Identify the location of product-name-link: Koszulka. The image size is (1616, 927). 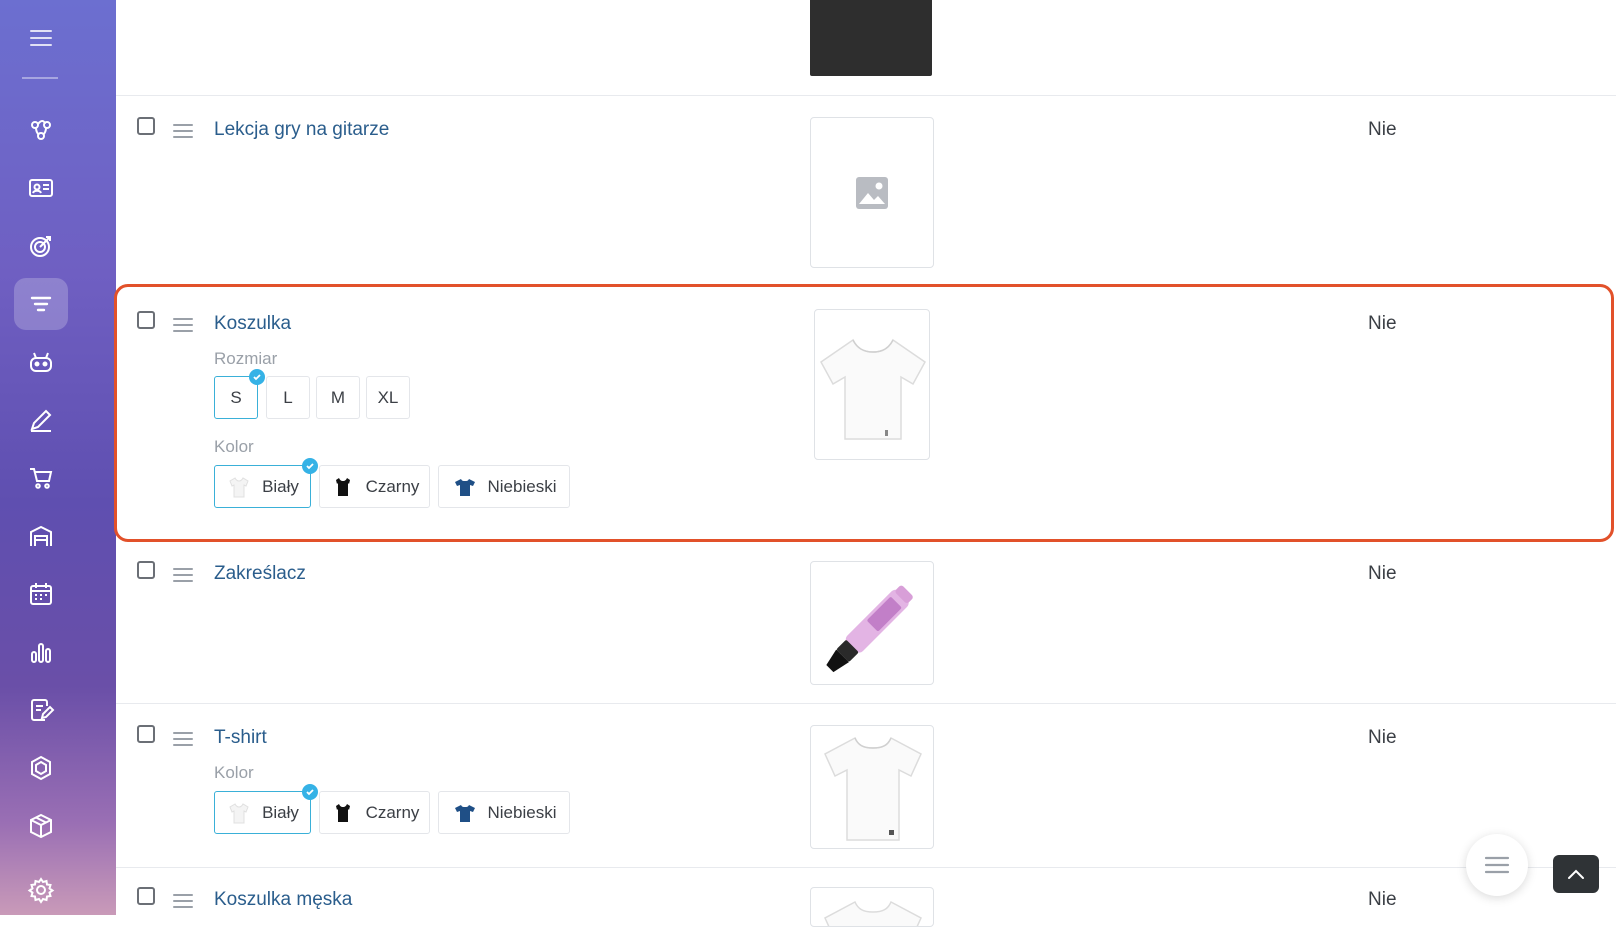
(252, 324).